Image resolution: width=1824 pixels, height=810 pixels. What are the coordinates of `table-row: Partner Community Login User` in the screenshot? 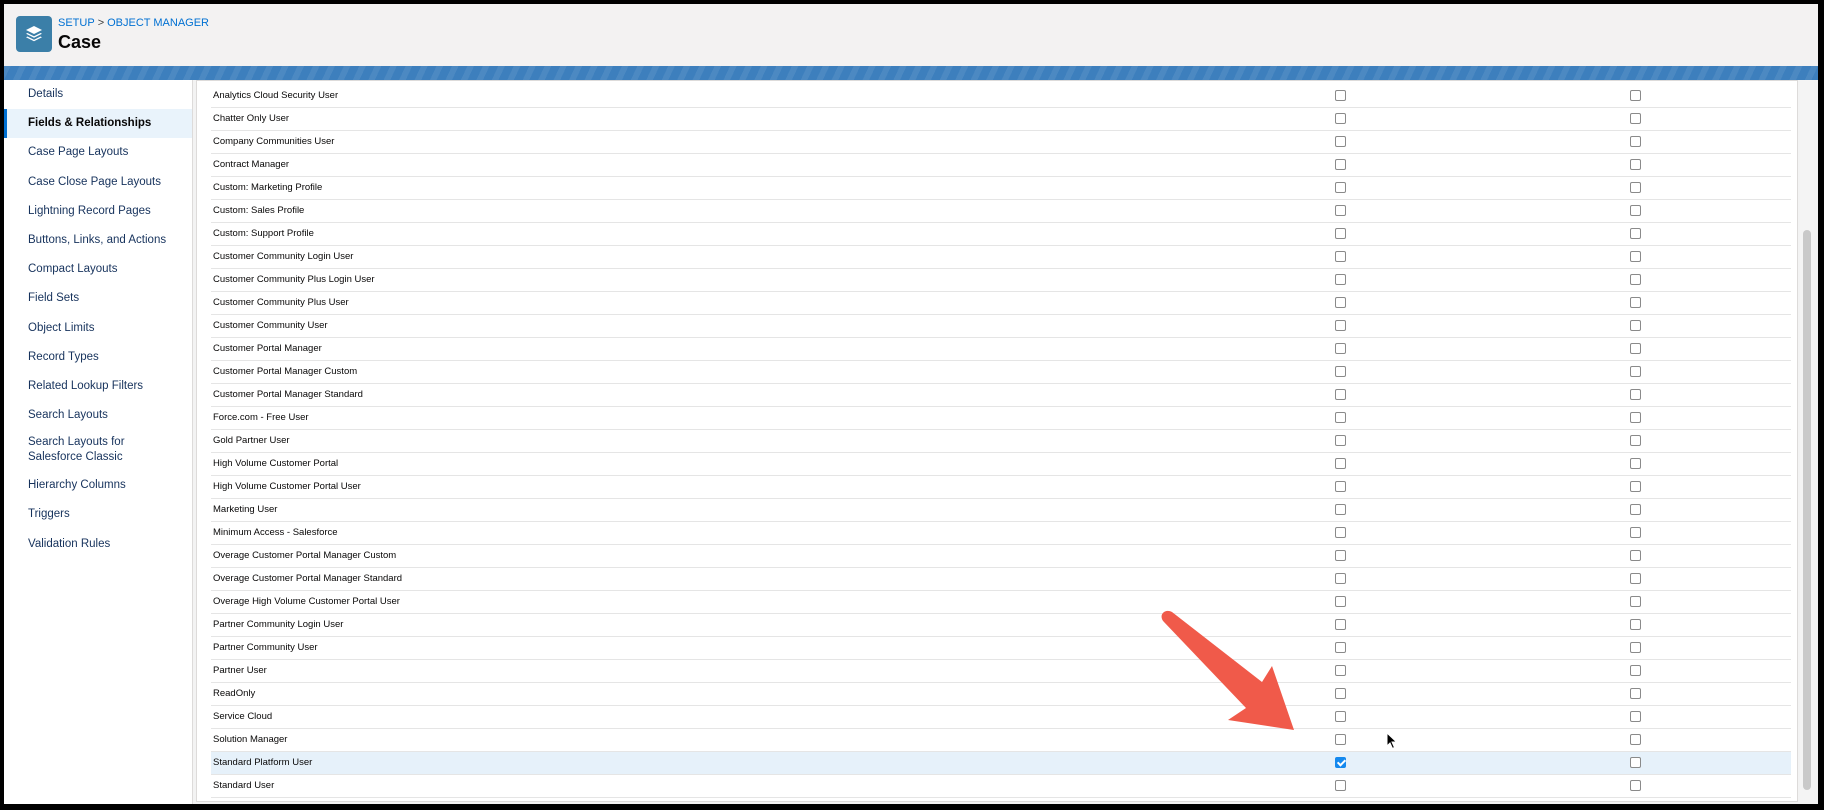 It's located at (1001, 625).